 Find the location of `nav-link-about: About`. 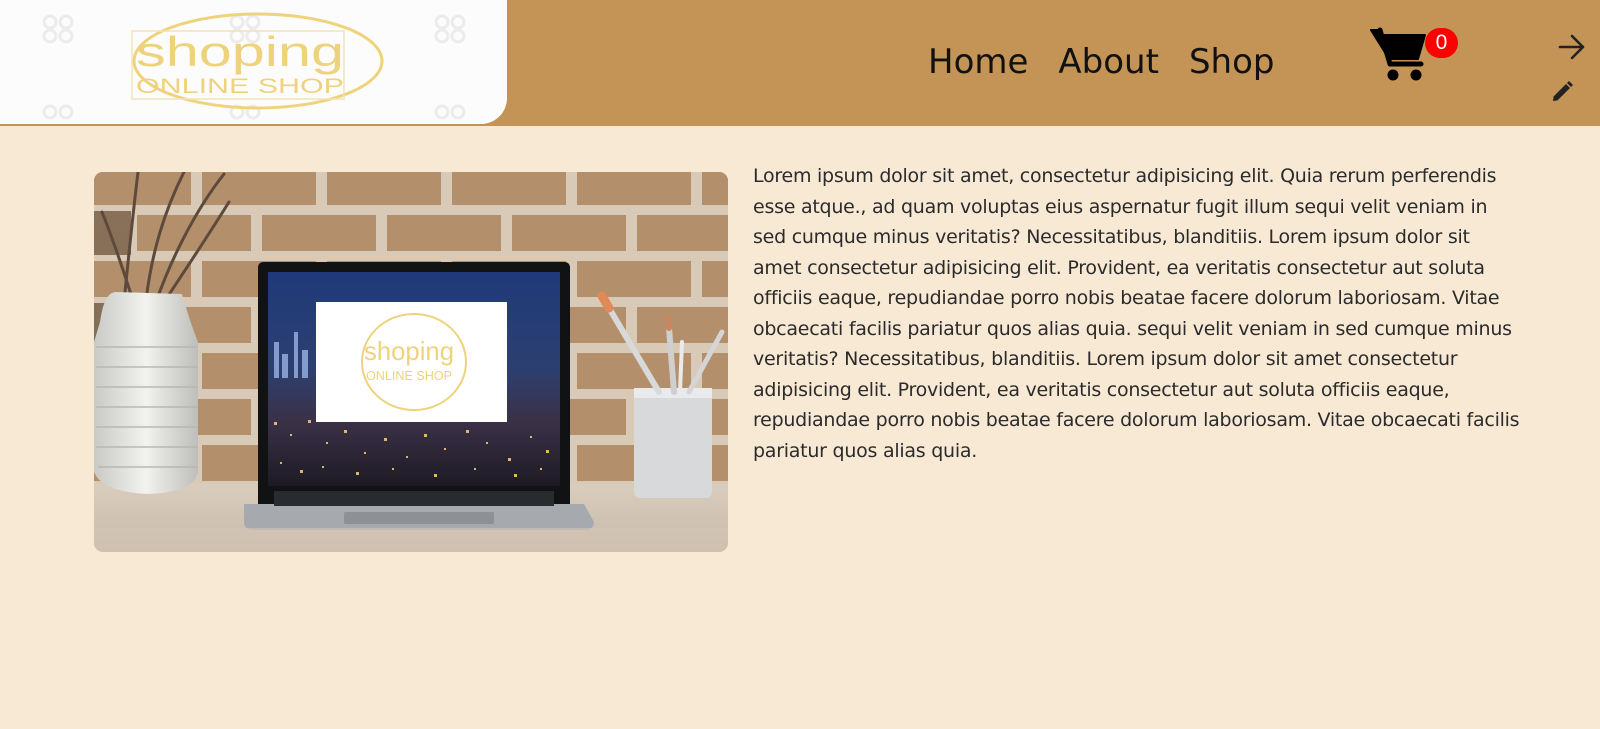

nav-link-about: About is located at coordinates (1108, 62).